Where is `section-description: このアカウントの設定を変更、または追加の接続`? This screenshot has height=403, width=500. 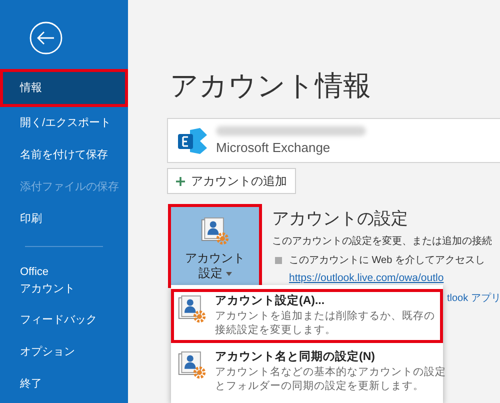
section-description: このアカウントの設定を変更、または追加の接続 is located at coordinates (382, 241).